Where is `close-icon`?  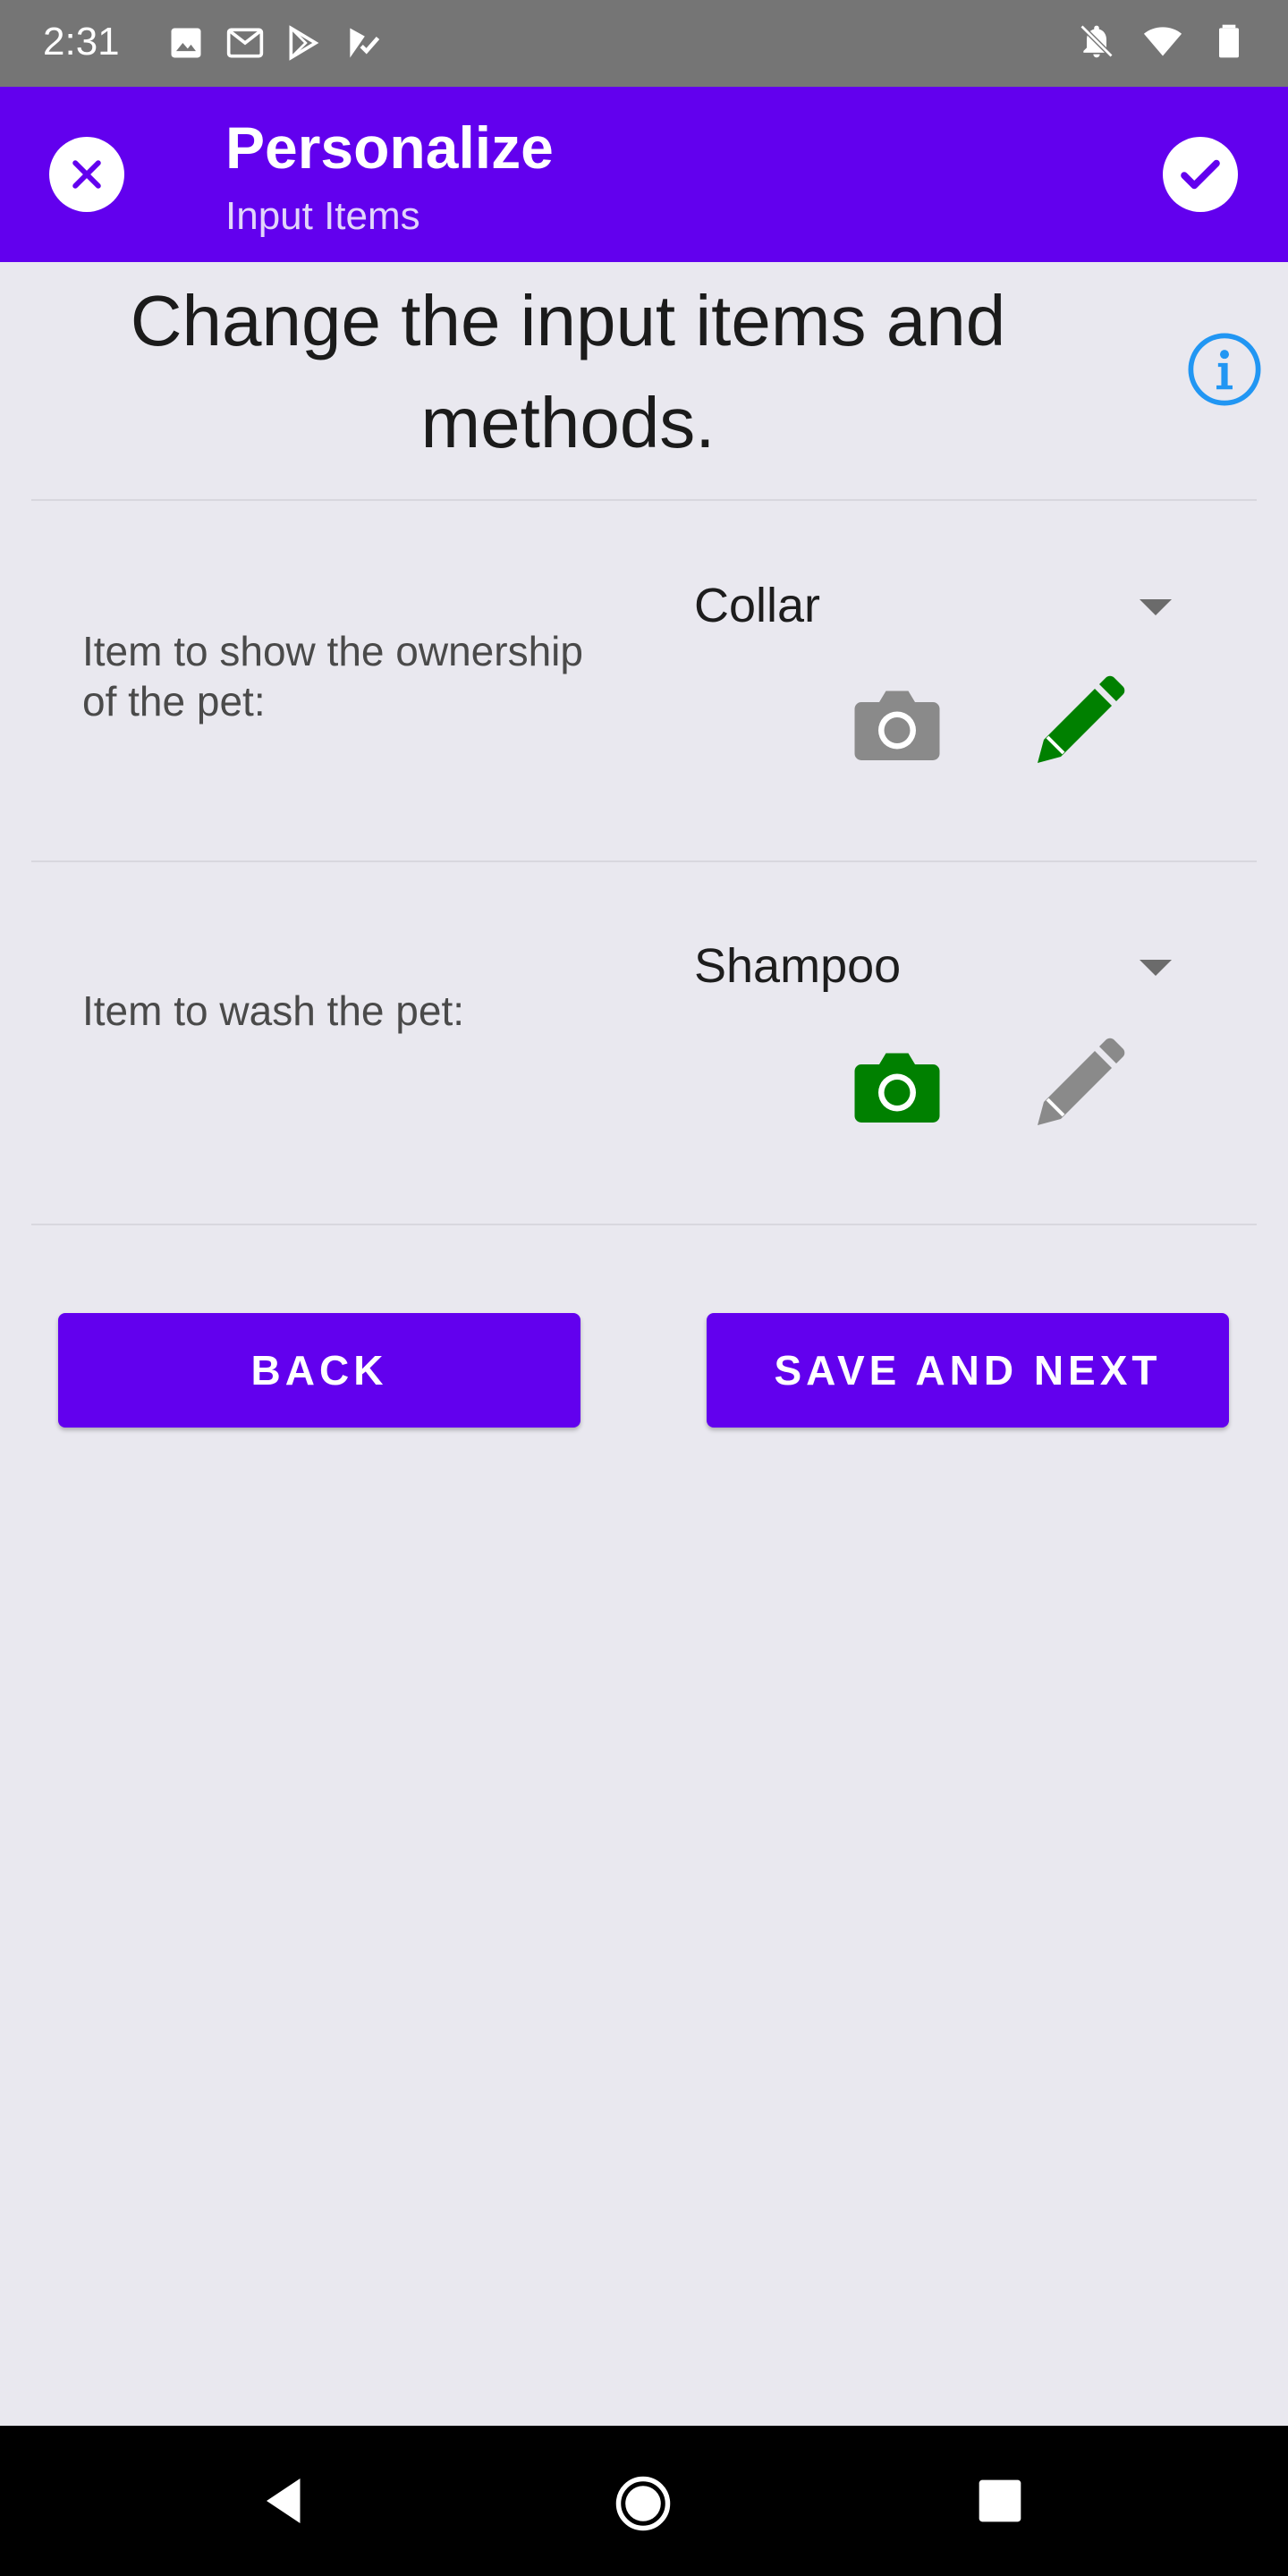
close-icon is located at coordinates (86, 174).